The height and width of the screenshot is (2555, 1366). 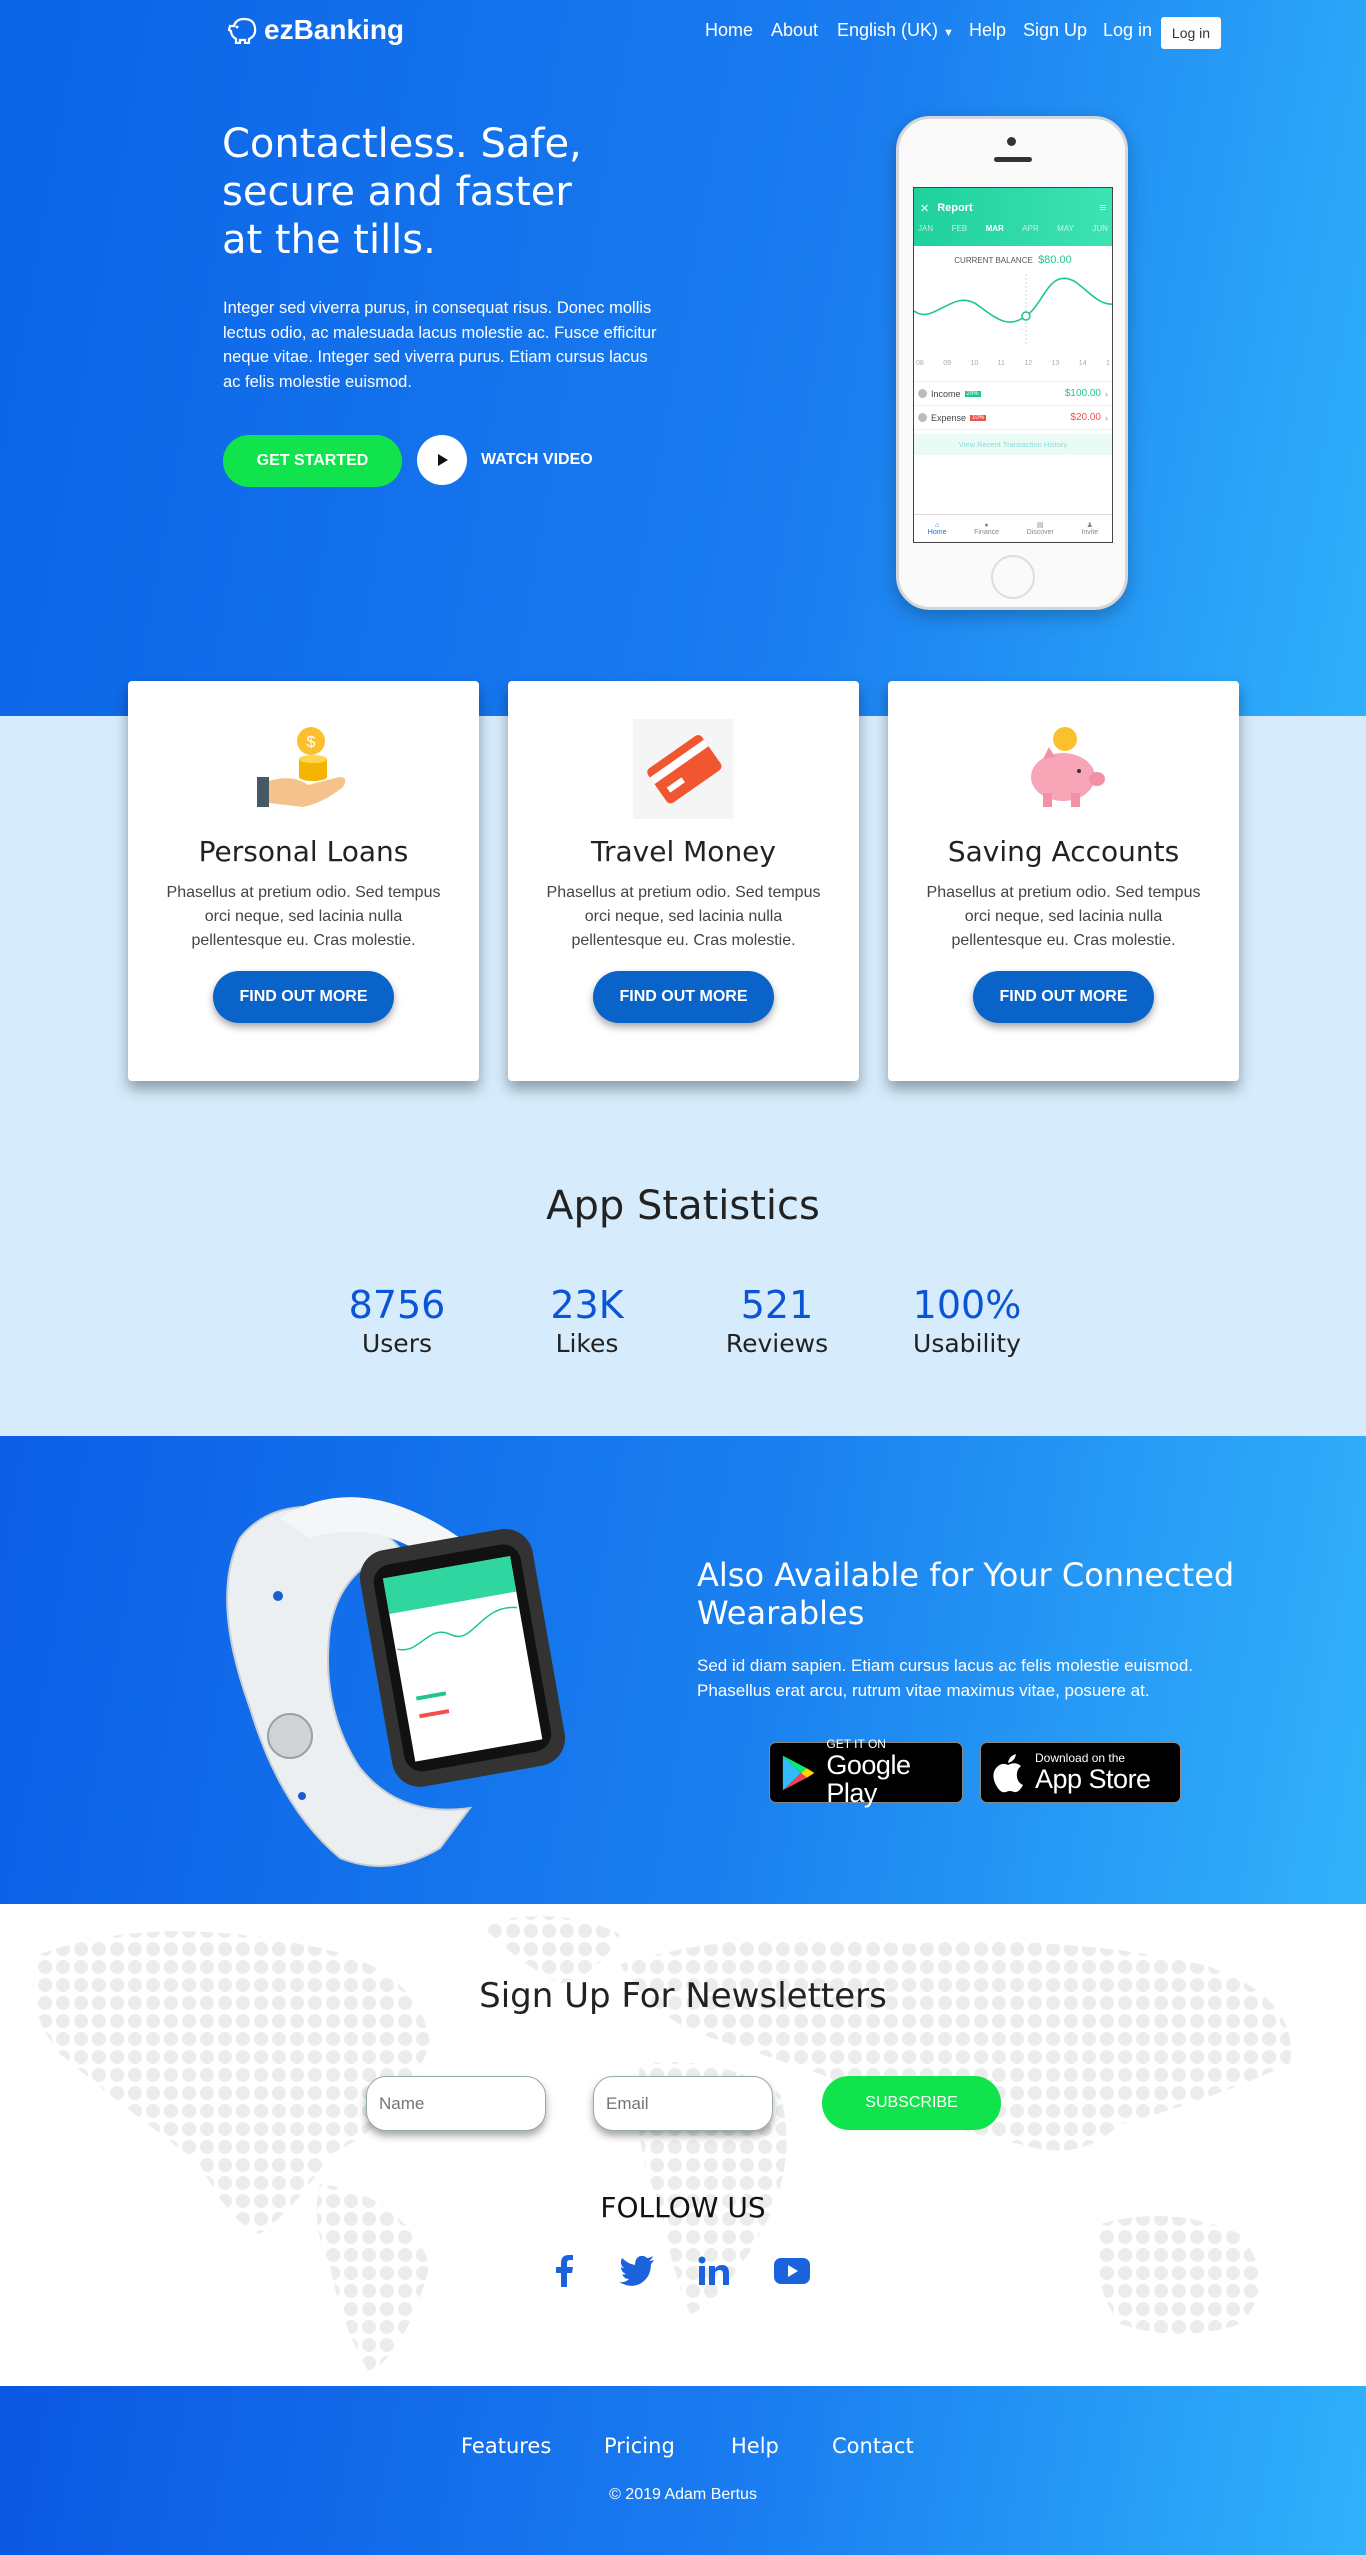 I want to click on nav-home: Home, so click(x=729, y=30).